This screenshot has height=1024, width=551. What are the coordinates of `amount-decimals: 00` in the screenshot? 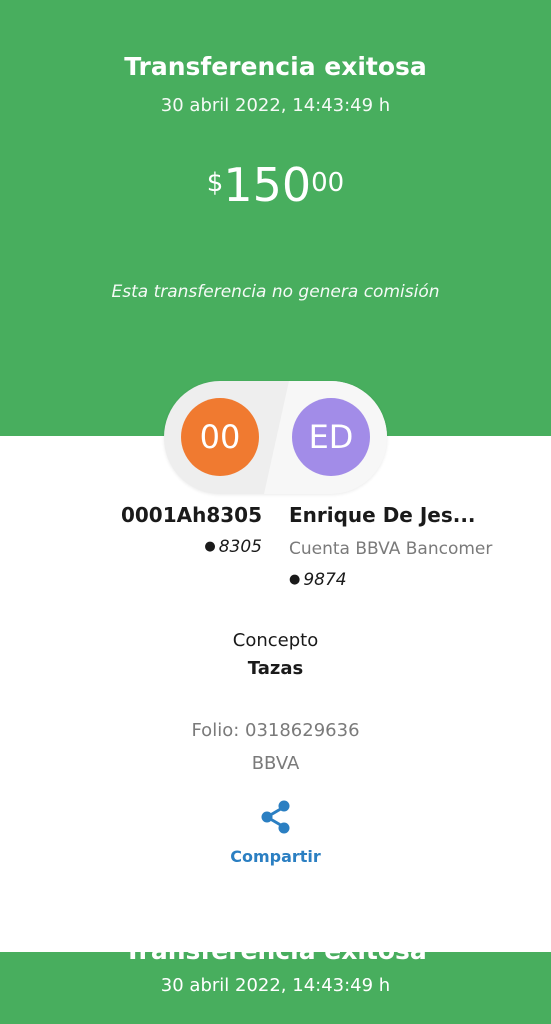 It's located at (328, 183).